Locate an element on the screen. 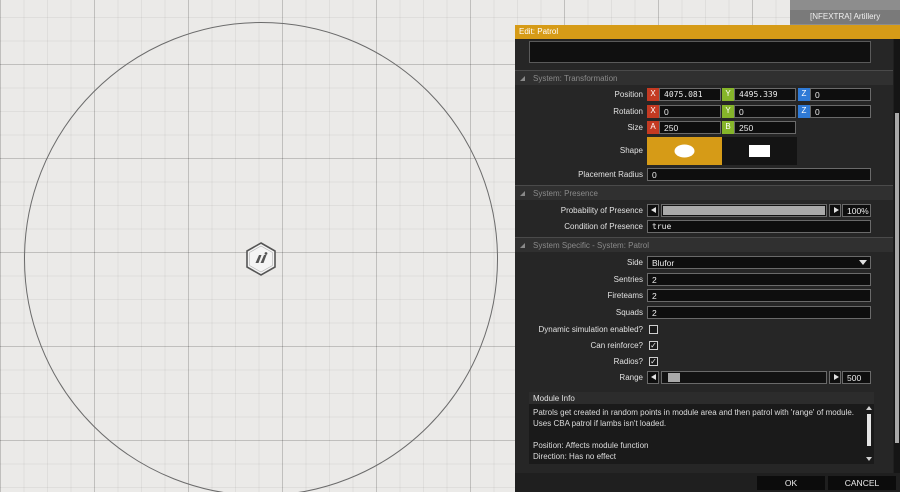 The width and height of the screenshot is (900, 492). position-y-input: 4495.339 is located at coordinates (765, 94).